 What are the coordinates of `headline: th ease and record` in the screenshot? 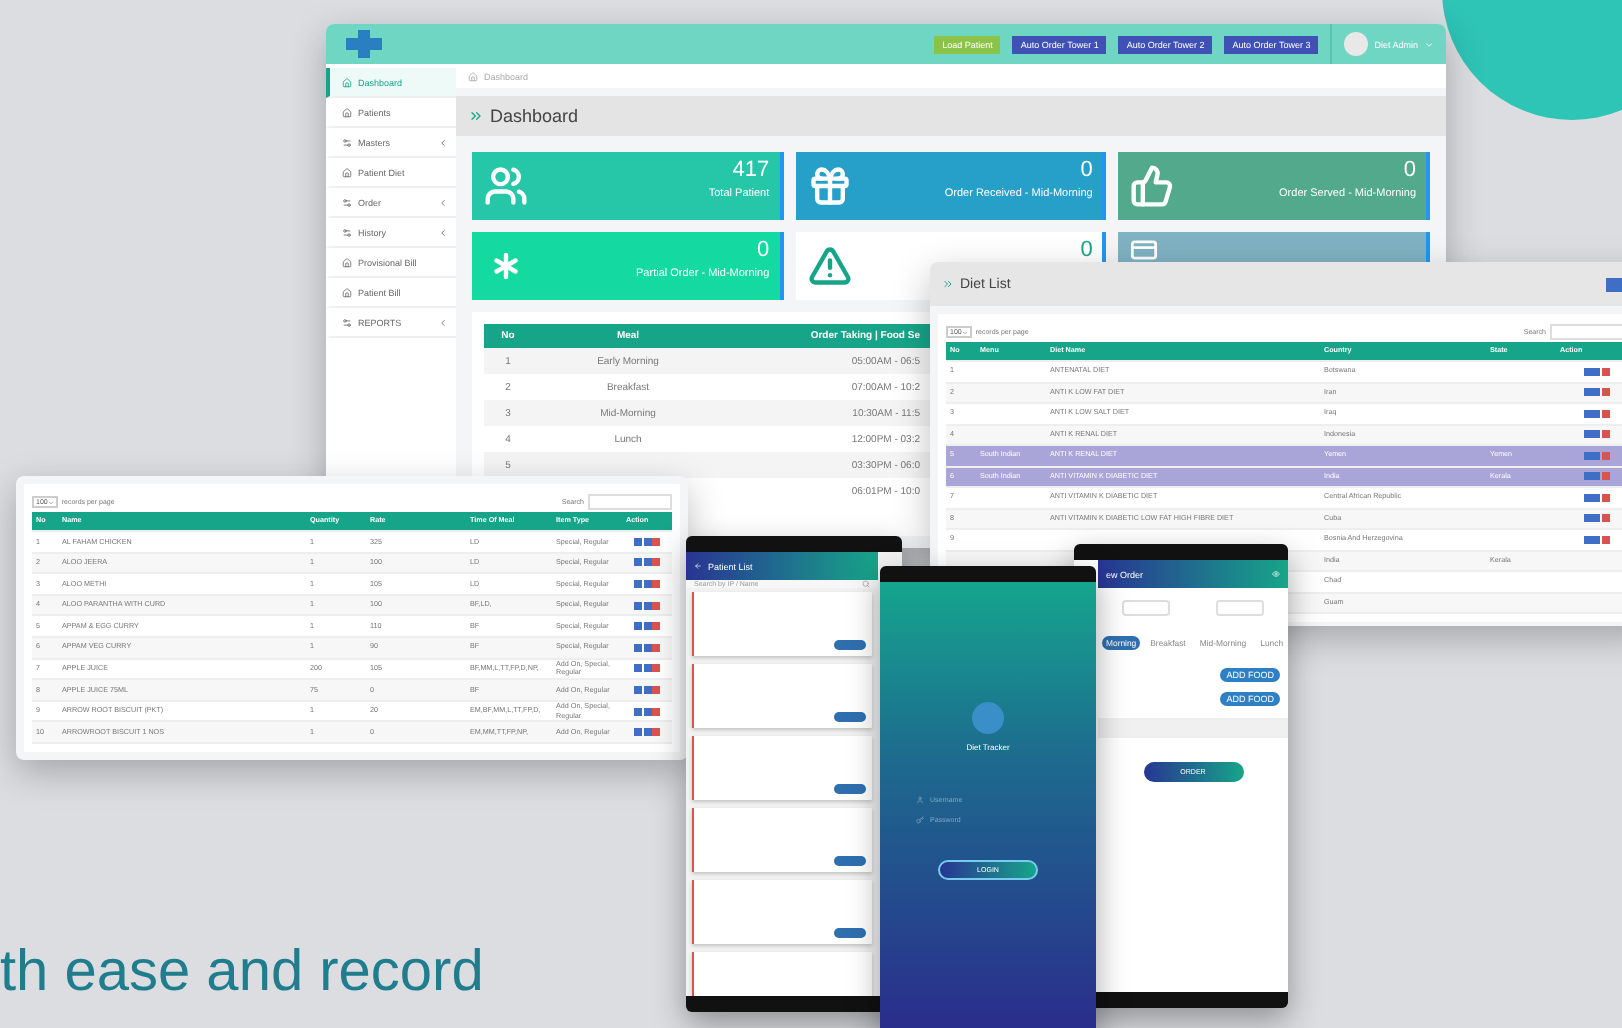 It's located at (242, 973).